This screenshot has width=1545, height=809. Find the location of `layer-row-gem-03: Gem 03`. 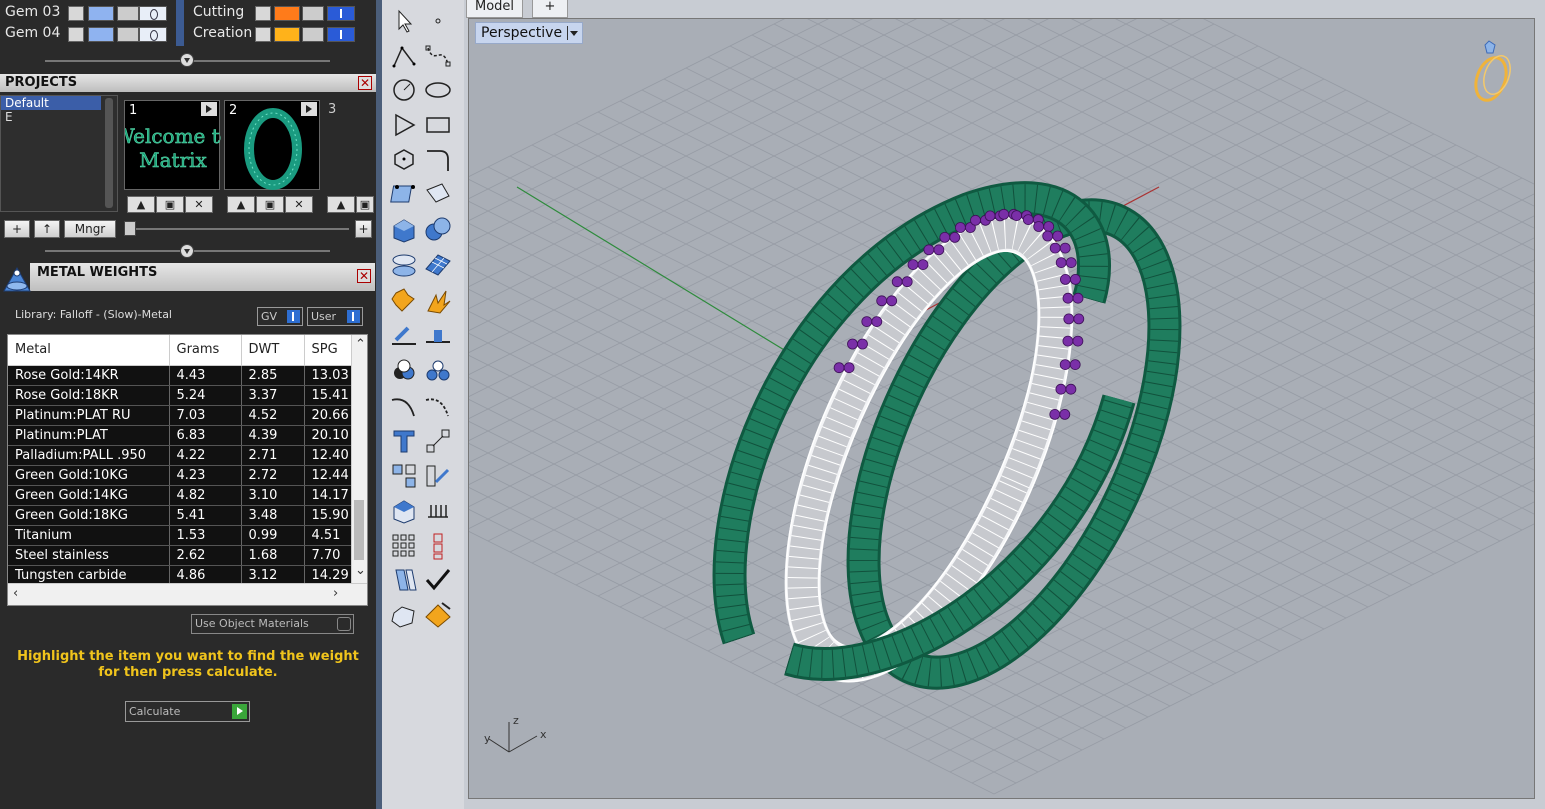

layer-row-gem-03: Gem 03 is located at coordinates (87, 13).